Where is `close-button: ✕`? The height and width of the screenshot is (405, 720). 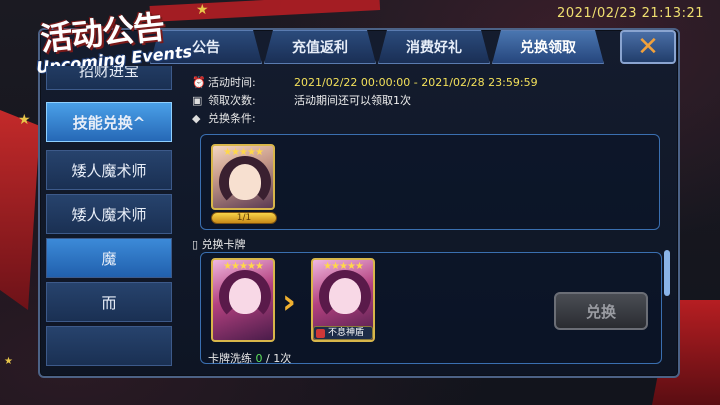
close-button: ✕ is located at coordinates (648, 47).